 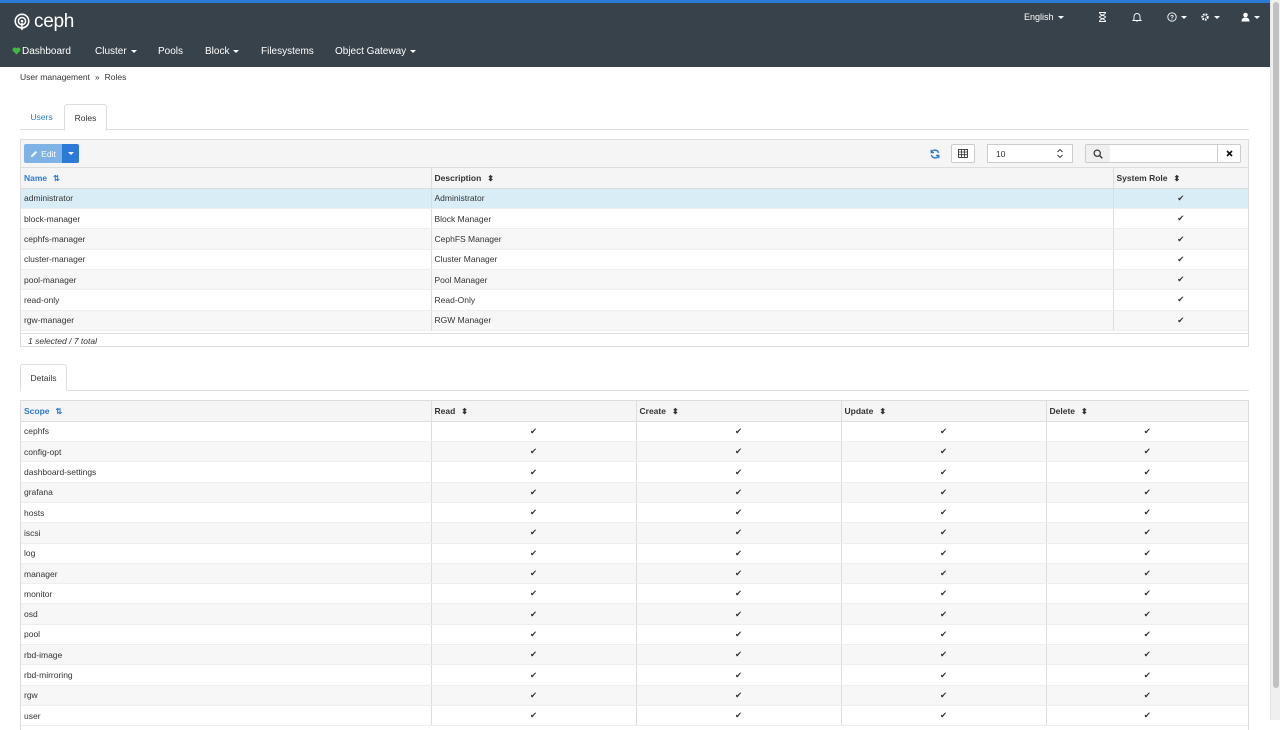 I want to click on search-button, so click(x=1098, y=153).